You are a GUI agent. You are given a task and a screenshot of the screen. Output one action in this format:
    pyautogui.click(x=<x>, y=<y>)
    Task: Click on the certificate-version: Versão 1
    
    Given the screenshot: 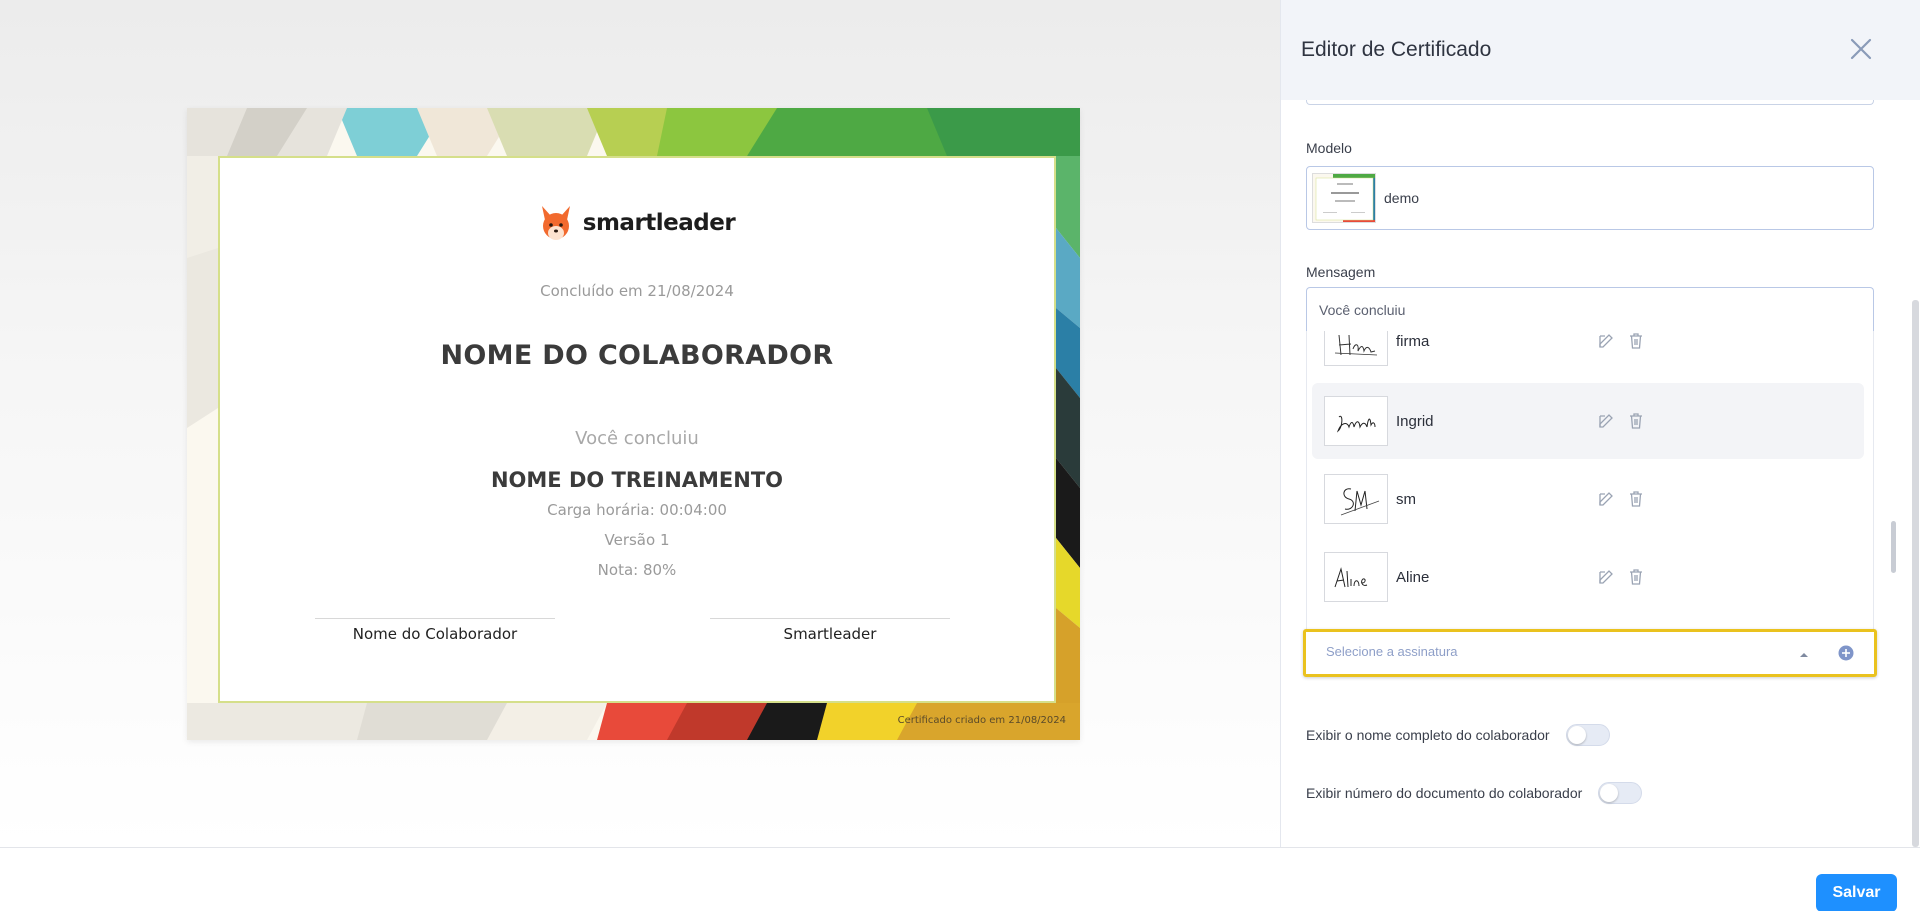 What is the action you would take?
    pyautogui.click(x=637, y=540)
    